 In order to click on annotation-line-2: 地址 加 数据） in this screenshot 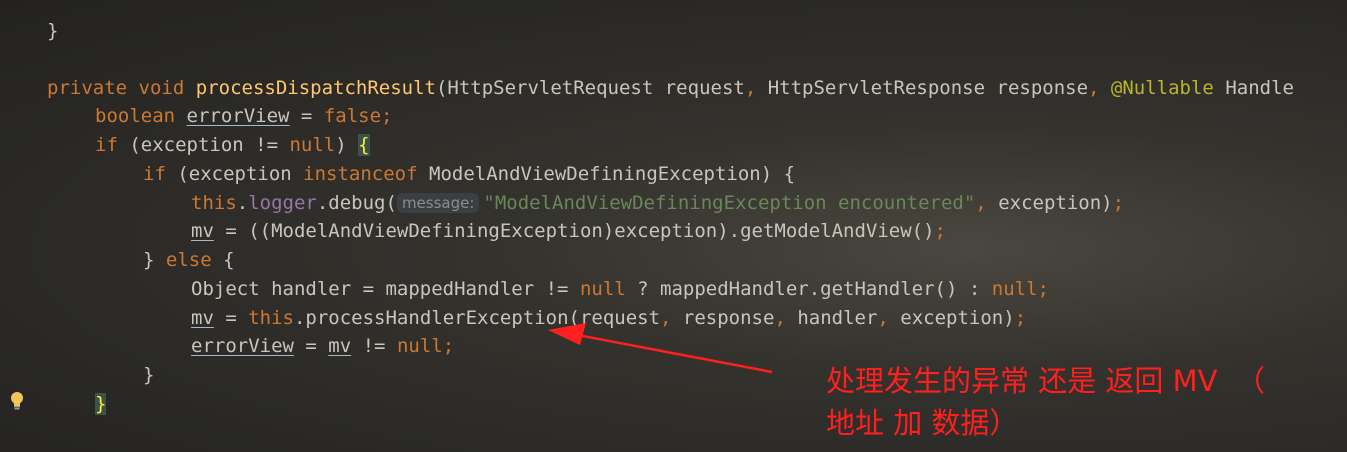, I will do `click(922, 423)`.